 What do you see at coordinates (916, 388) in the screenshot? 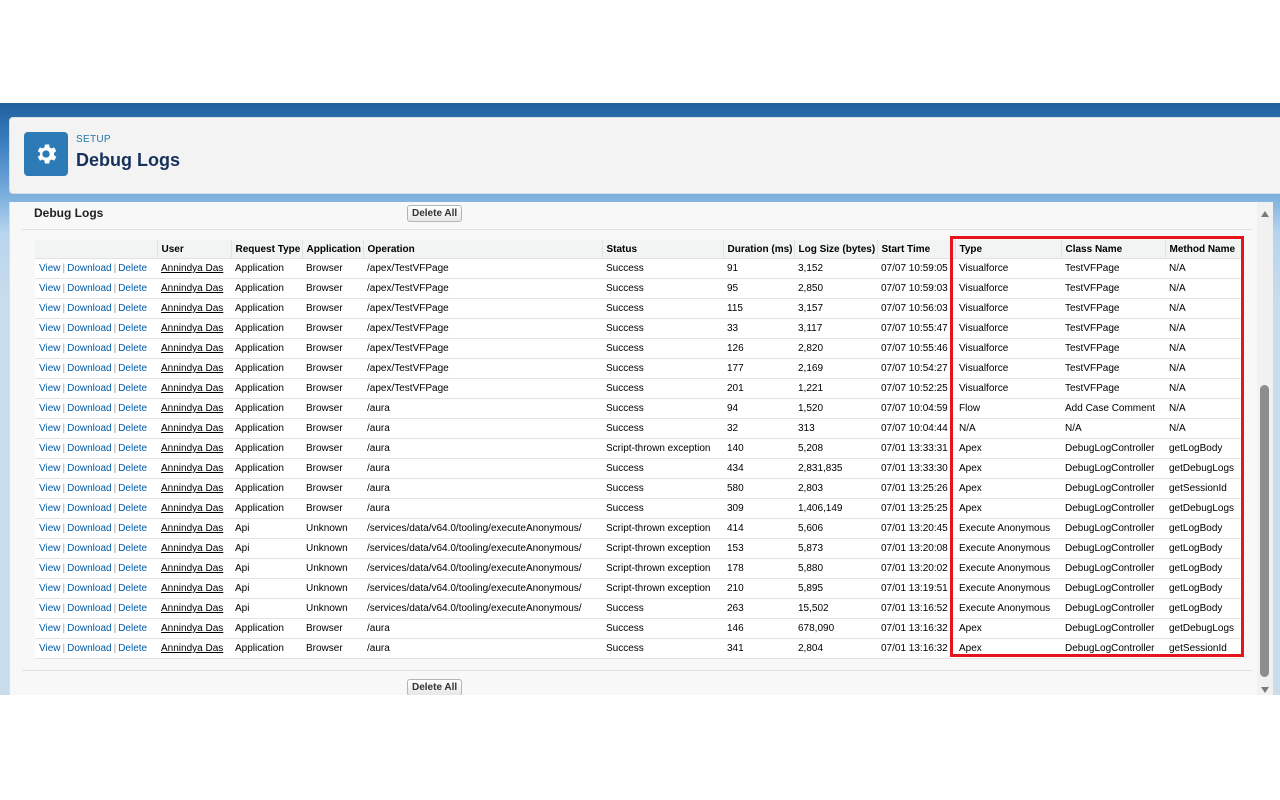
I see `start-time-cell: 07/07 10:52:25` at bounding box center [916, 388].